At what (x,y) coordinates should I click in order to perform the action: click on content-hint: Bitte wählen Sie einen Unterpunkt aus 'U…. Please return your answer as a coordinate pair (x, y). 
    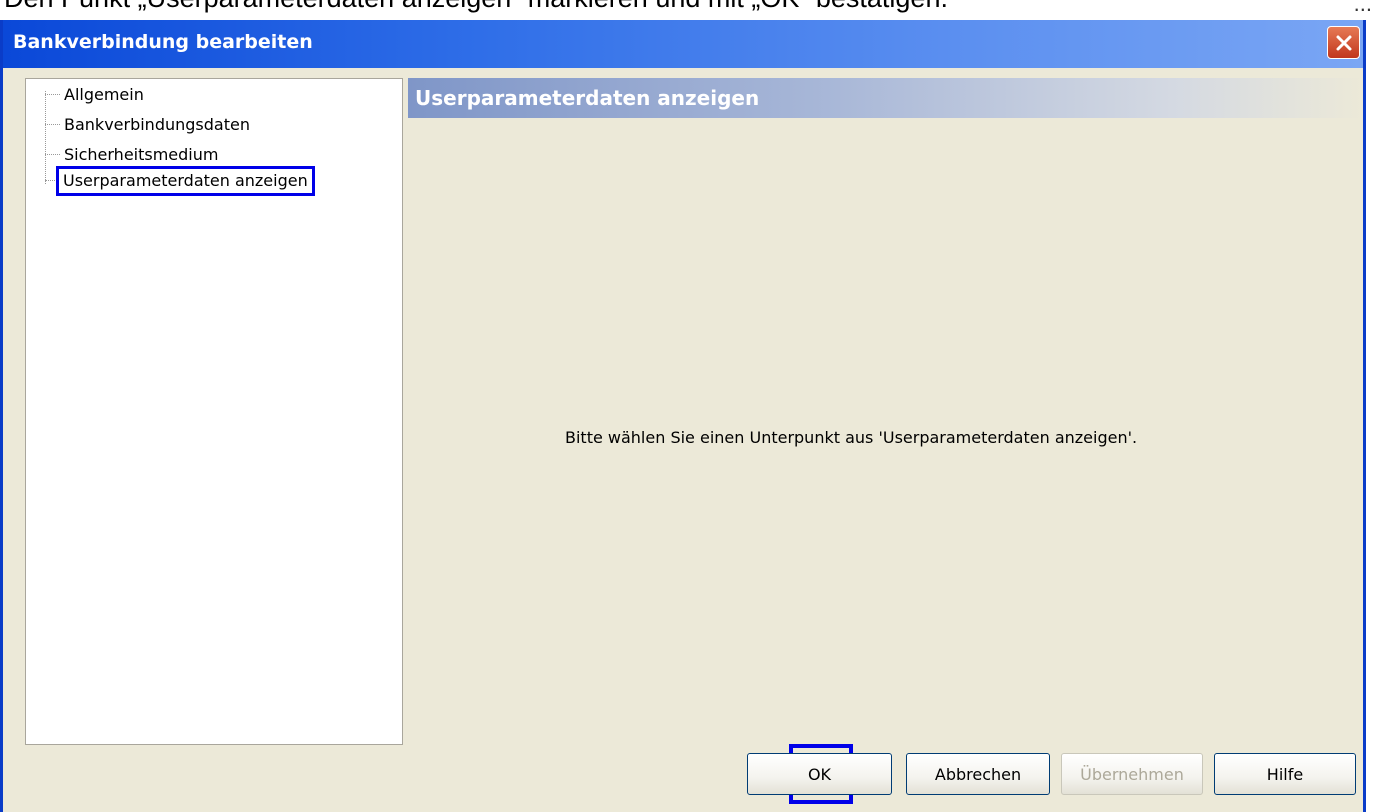
    Looking at the image, I should click on (851, 437).